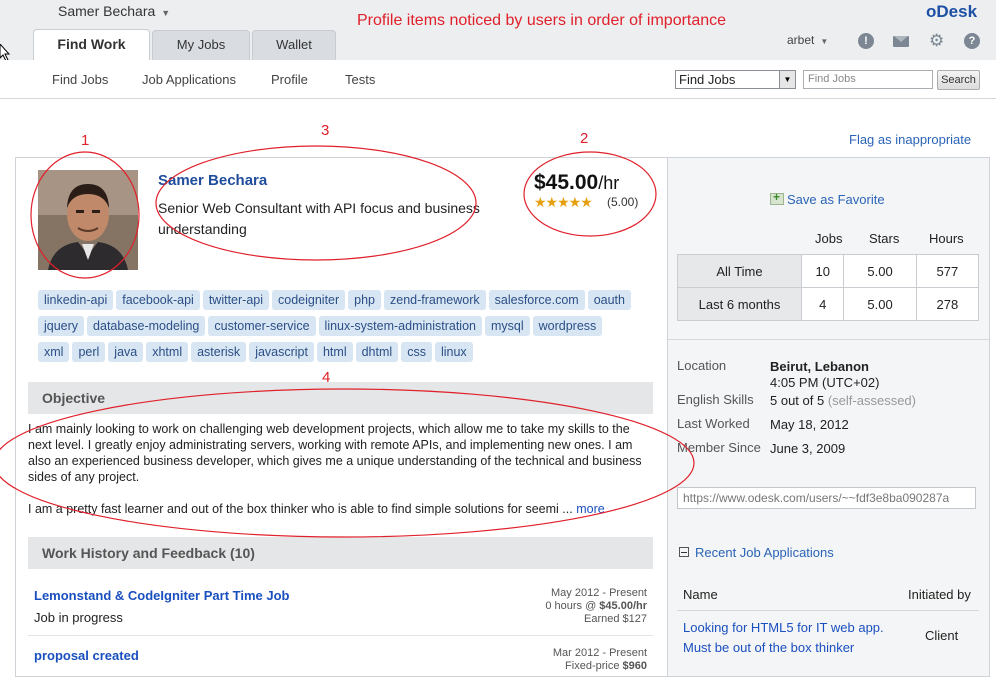 The height and width of the screenshot is (677, 996). Describe the element at coordinates (829, 238) in the screenshot. I see `stats-col-jobs: Jobs` at that location.